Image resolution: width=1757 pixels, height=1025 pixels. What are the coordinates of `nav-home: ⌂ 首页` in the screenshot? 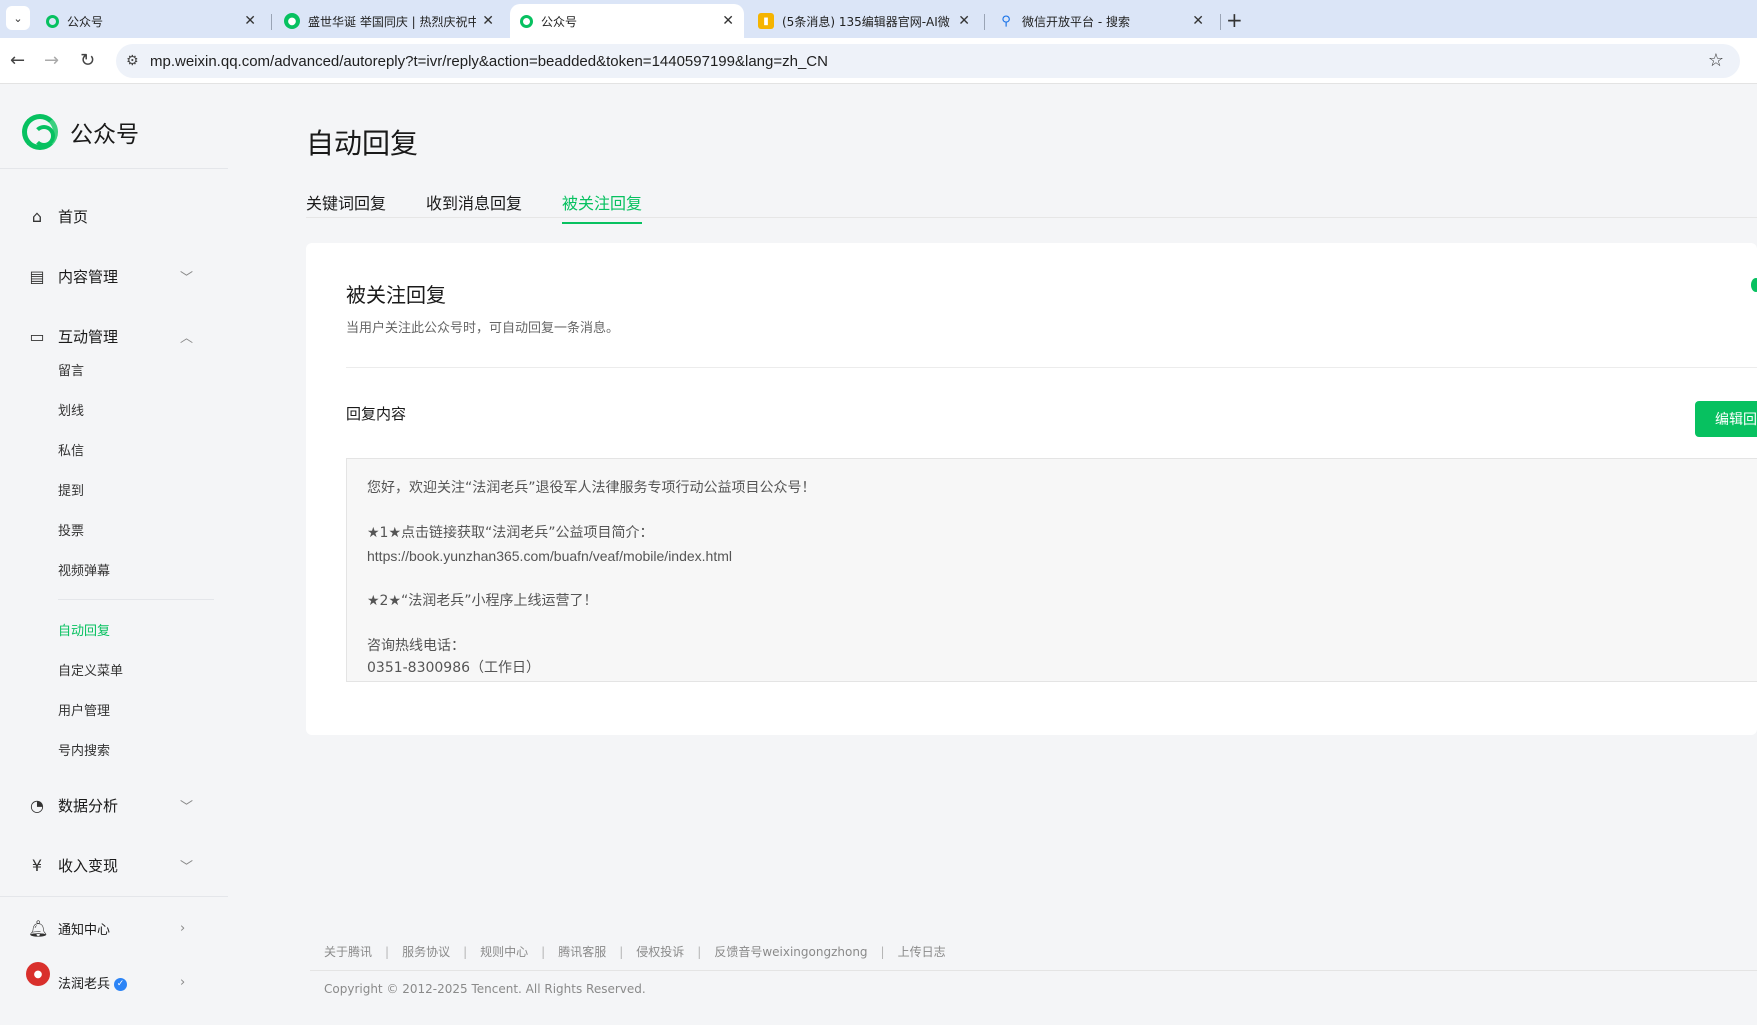 It's located at (114, 216).